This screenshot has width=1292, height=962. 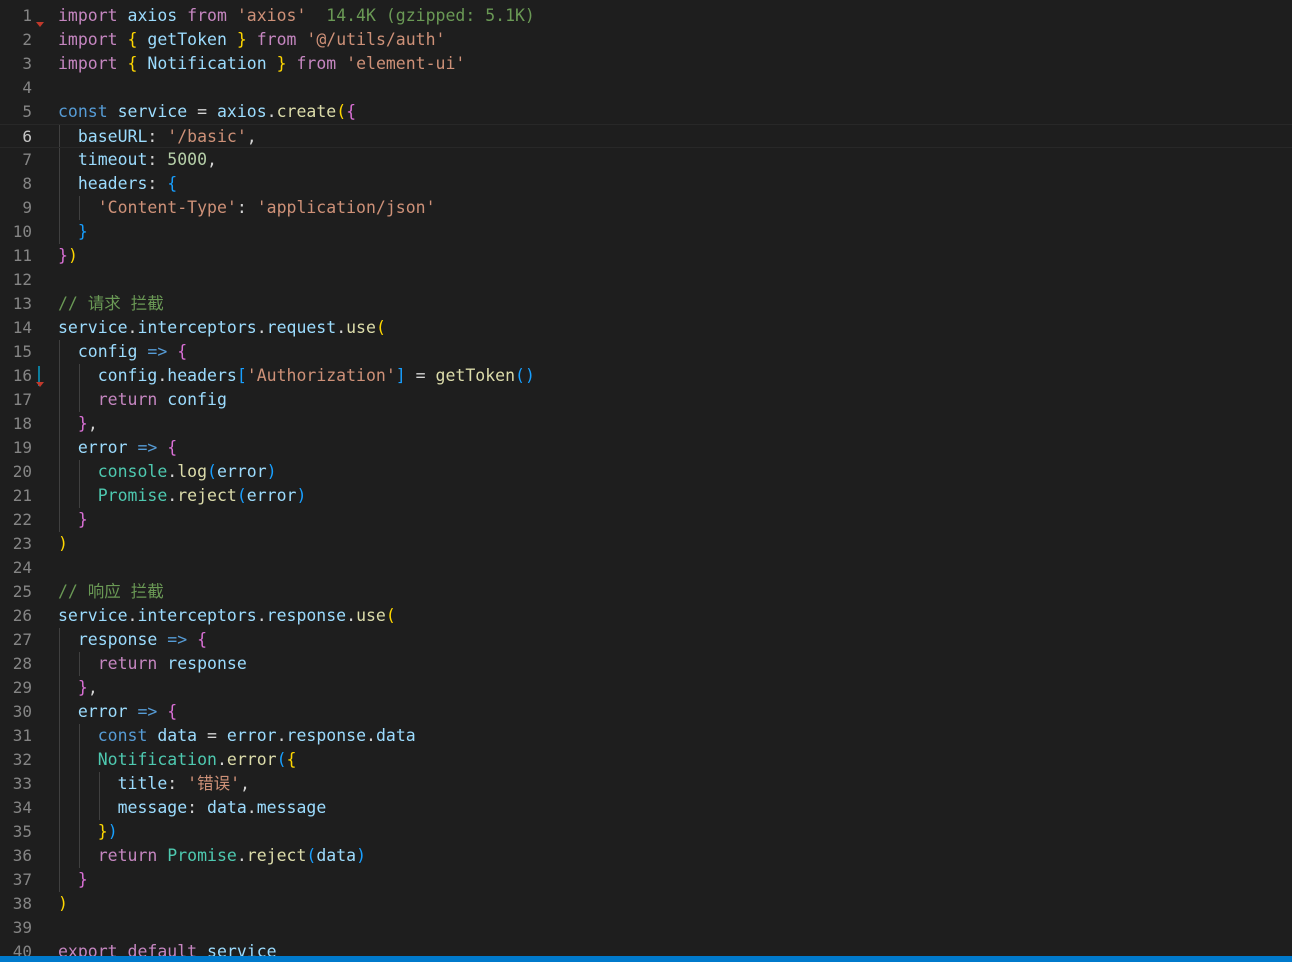 I want to click on line-number: 20, so click(x=16, y=472).